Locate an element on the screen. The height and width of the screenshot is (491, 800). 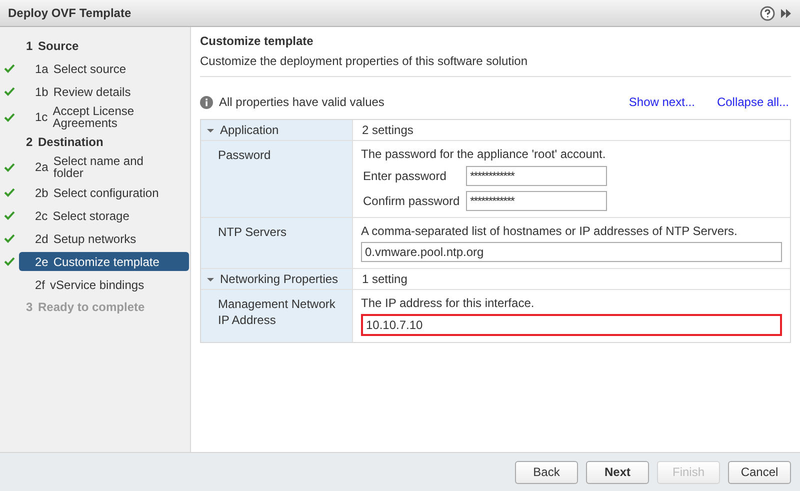
info-icon is located at coordinates (206, 102).